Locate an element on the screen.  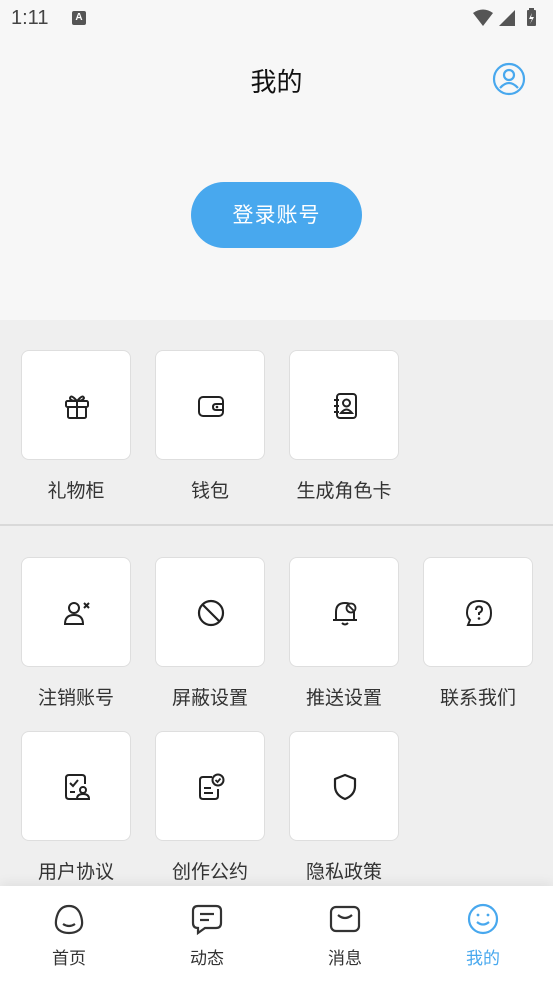
block-settings-label: 屏蔽设置 is located at coordinates (209, 698).